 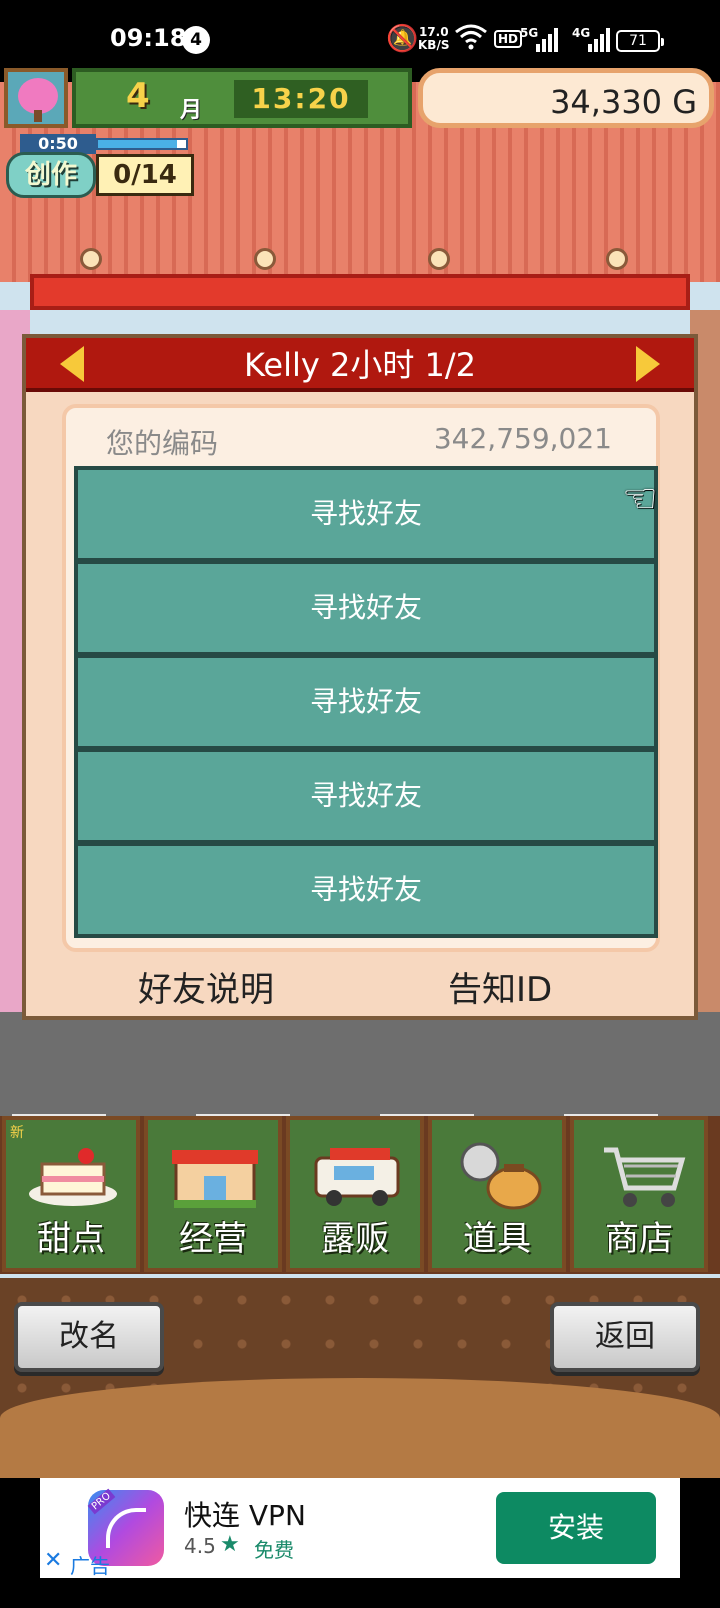 I want to click on menu-label: 甜点, so click(x=71, y=1239).